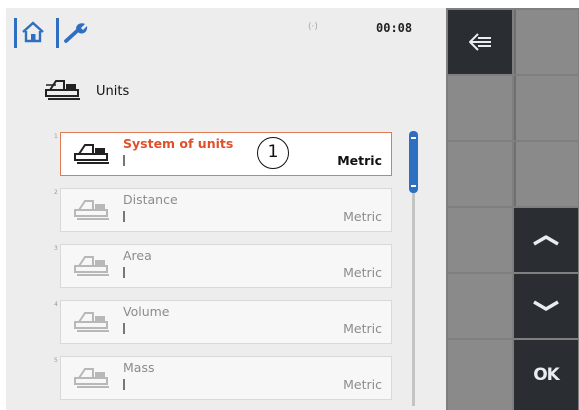 This screenshot has height=410, width=579. What do you see at coordinates (113, 91) in the screenshot?
I see `page-title: Units` at bounding box center [113, 91].